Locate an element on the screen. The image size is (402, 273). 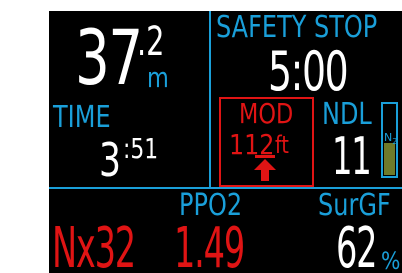
gas-mix: Nx32 is located at coordinates (94, 244).